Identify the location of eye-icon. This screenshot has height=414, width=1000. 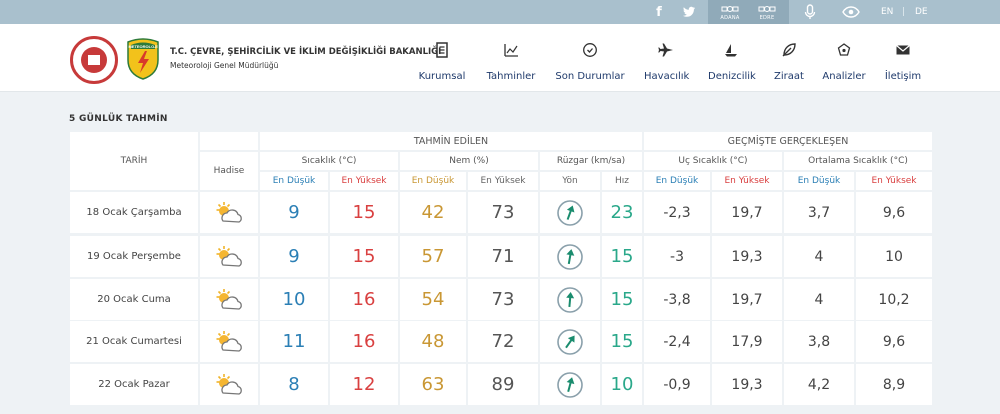
(851, 12).